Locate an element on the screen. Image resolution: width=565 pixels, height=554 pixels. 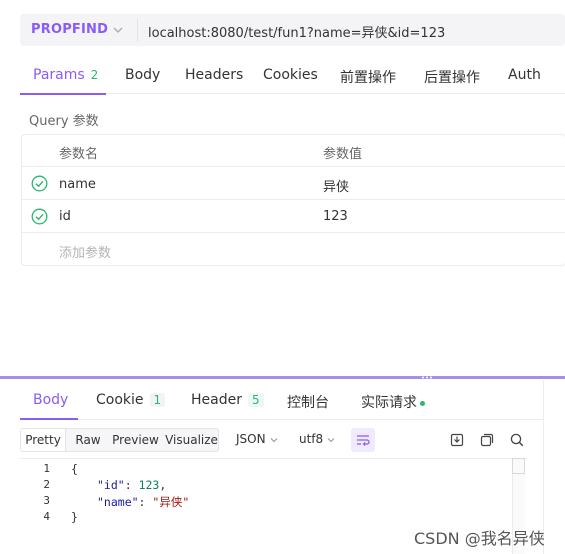
response-tabs: Body Cookie 1 Header 5 控制台 实际请求 is located at coordinates (281, 402).